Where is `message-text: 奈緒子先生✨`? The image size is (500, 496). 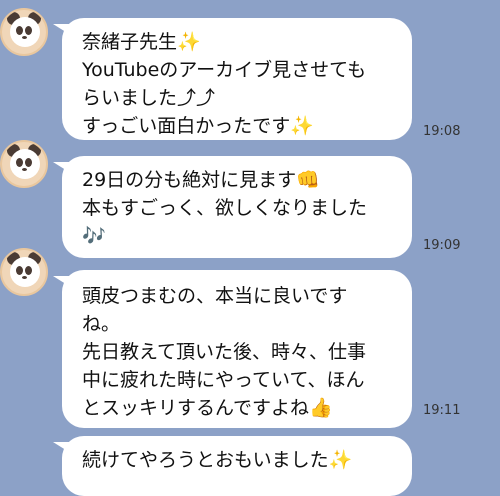
message-text: 奈緒子先生✨ is located at coordinates (141, 42).